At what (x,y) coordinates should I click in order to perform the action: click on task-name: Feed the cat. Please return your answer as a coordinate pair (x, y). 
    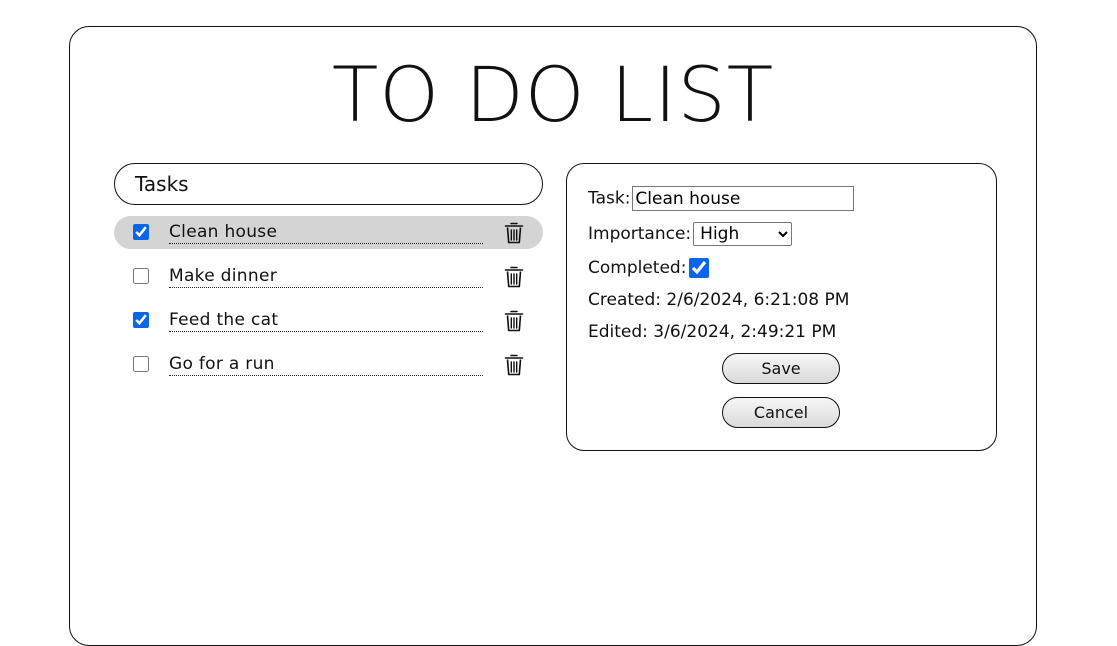
    Looking at the image, I should click on (326, 321).